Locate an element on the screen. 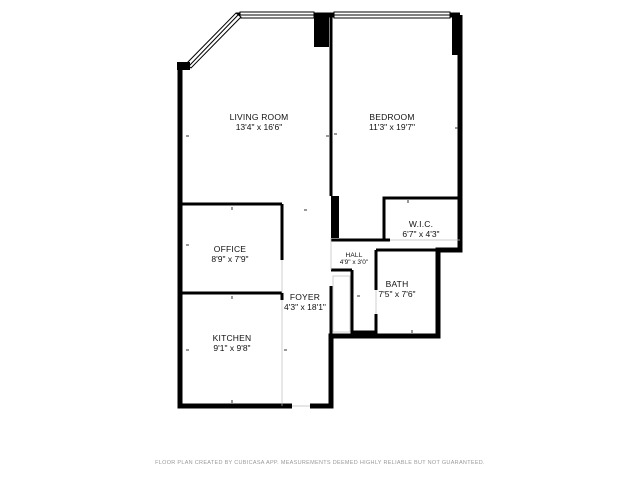 The image size is (640, 480). room-dimensions: 11'3" x 19'7" is located at coordinates (392, 126).